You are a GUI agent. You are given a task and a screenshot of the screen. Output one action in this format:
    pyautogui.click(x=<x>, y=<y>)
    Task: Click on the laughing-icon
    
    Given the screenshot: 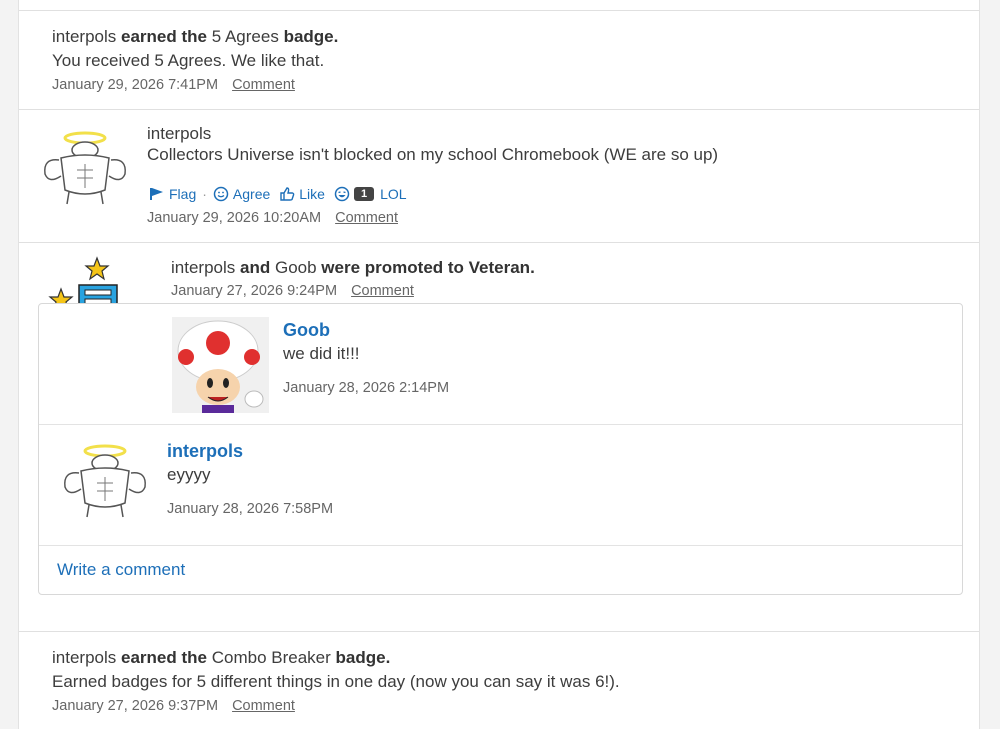 What is the action you would take?
    pyautogui.click(x=342, y=194)
    